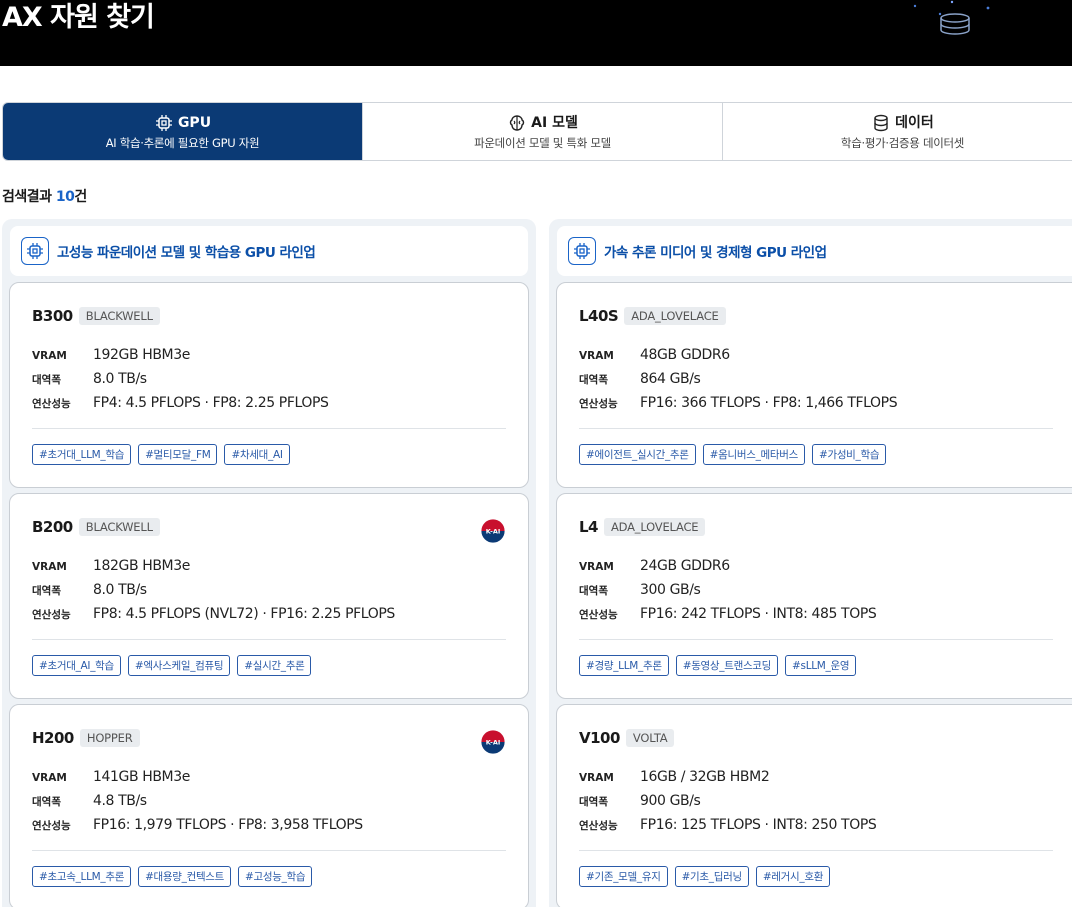 The height and width of the screenshot is (907, 1072). What do you see at coordinates (119, 316) in the screenshot?
I see `architecture-badge: BLACKWELL` at bounding box center [119, 316].